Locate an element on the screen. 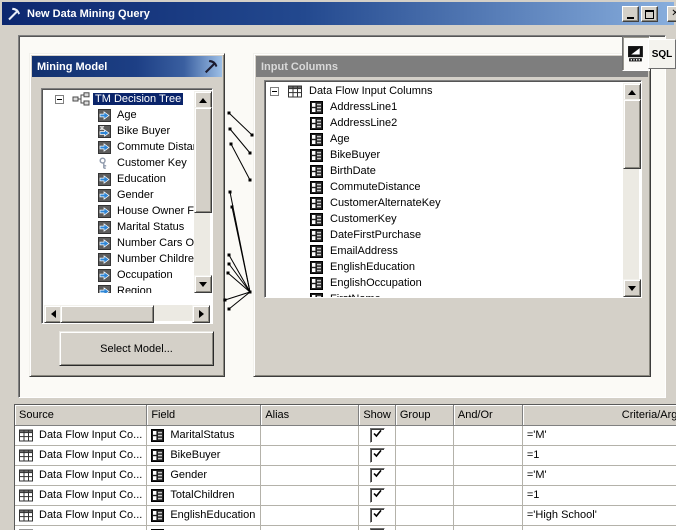  scroll-right-button is located at coordinates (201, 314).